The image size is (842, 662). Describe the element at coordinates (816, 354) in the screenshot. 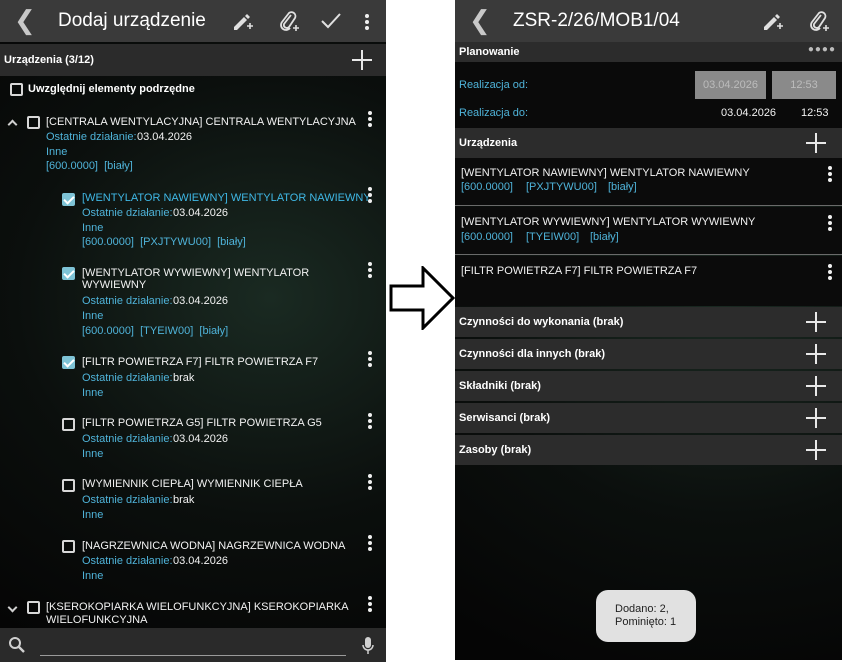

I see `add-task-others-icon` at that location.